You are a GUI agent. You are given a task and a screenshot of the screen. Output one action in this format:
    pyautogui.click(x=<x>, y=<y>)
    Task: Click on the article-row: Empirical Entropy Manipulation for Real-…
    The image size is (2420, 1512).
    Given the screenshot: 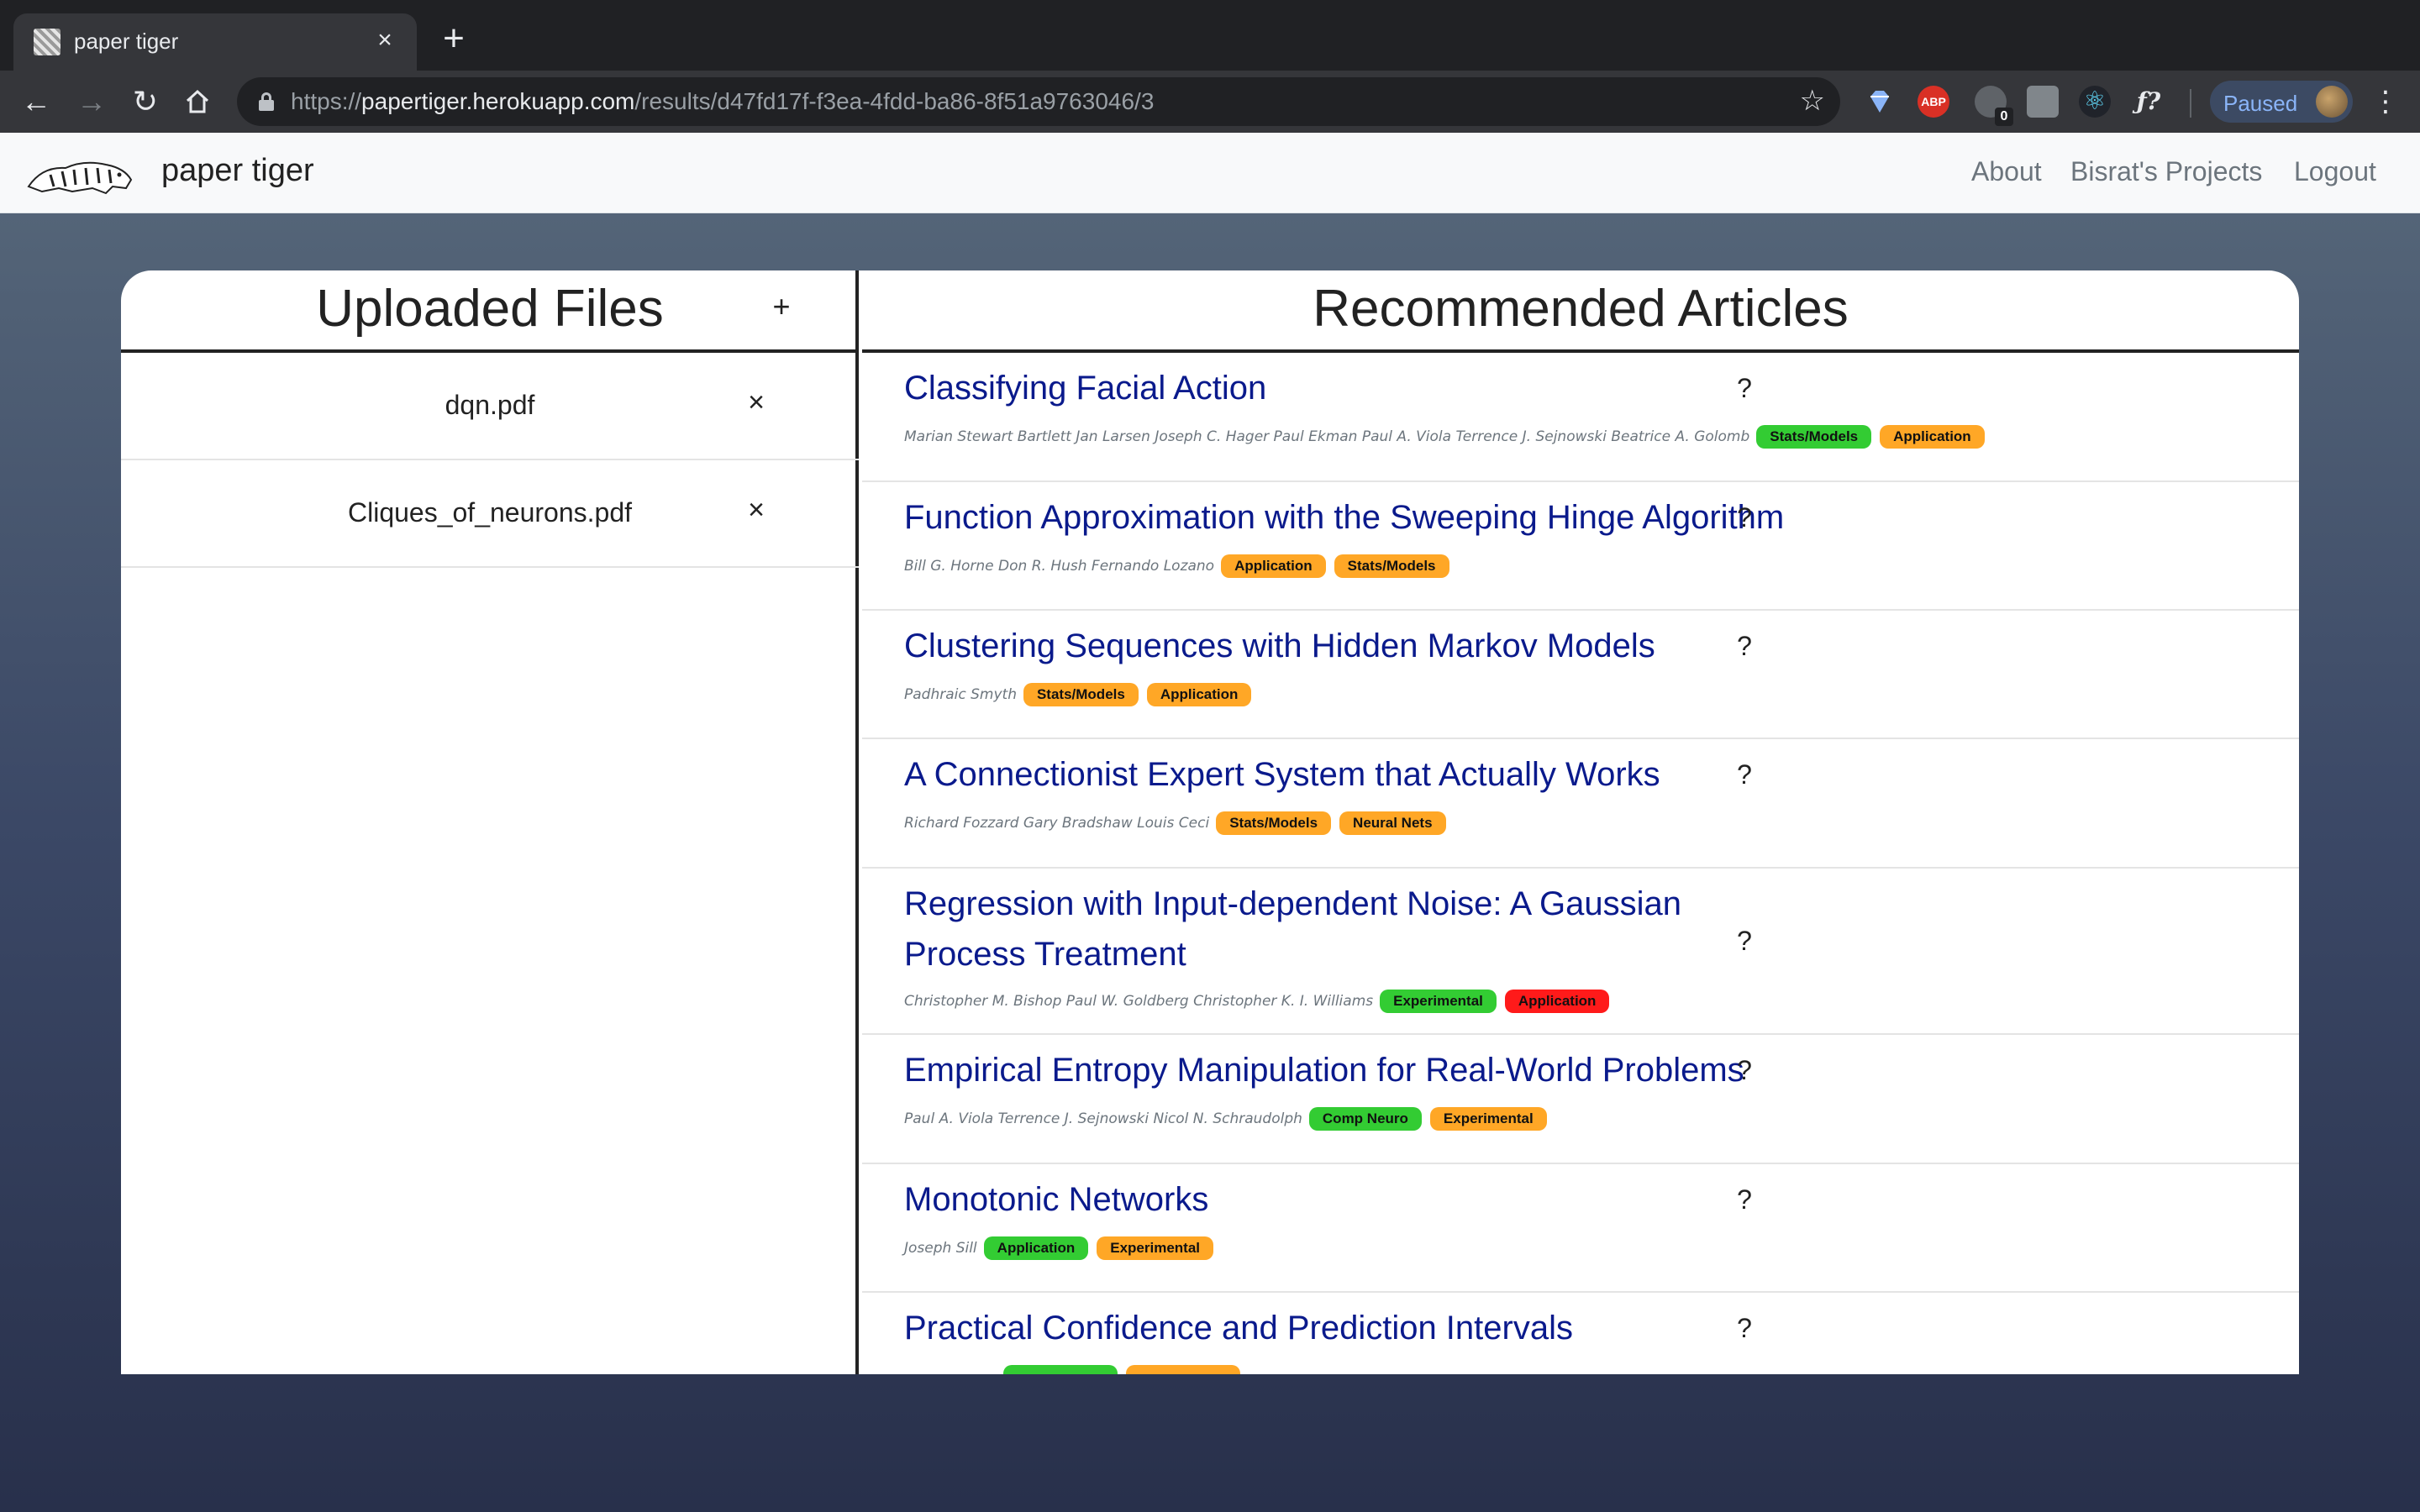 What is the action you would take?
    pyautogui.click(x=1580, y=1099)
    